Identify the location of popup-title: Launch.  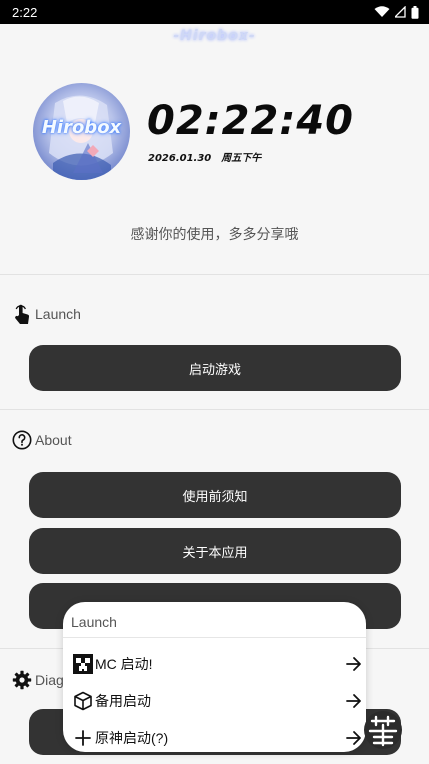
(94, 622).